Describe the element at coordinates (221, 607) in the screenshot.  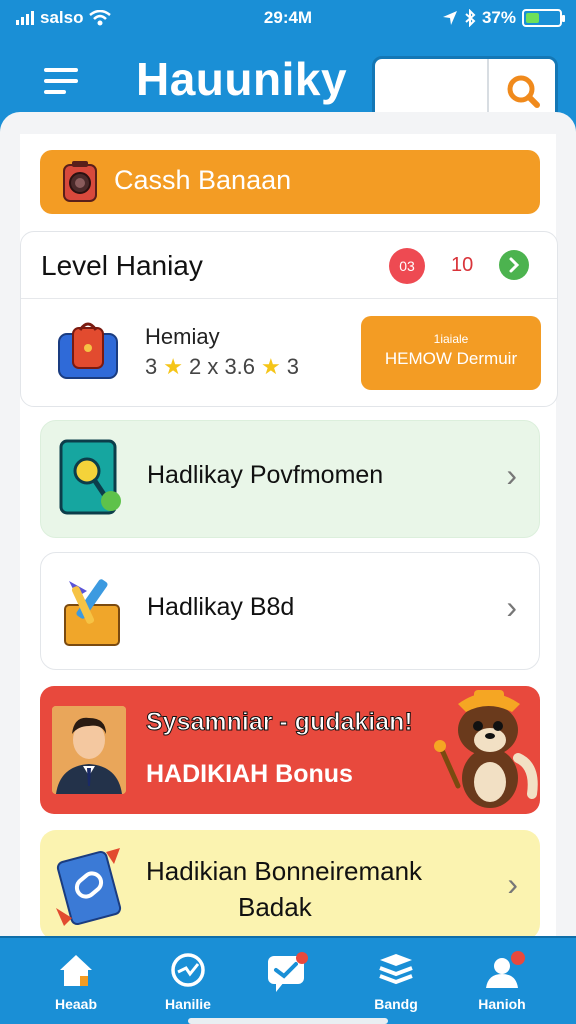
I see `list-item-title: Hadlikay B8d` at that location.